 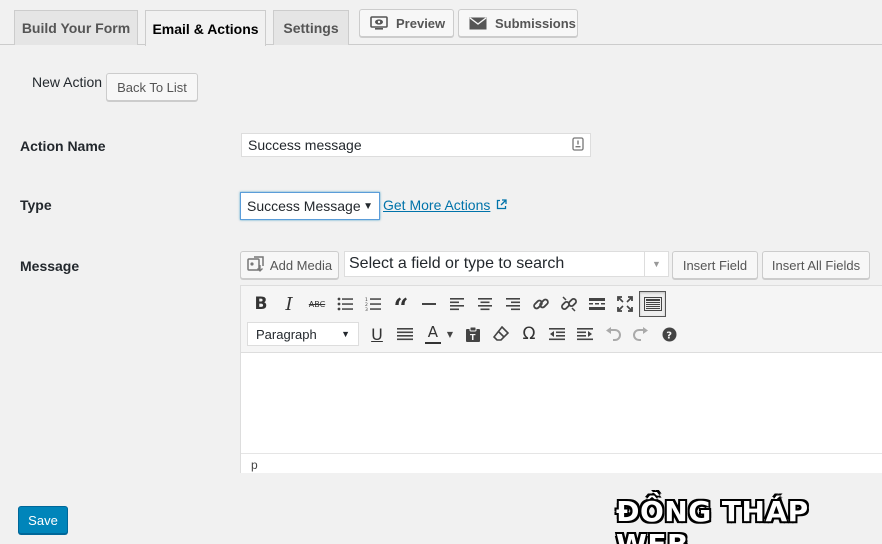 I want to click on svg-text: T, so click(x=473, y=337).